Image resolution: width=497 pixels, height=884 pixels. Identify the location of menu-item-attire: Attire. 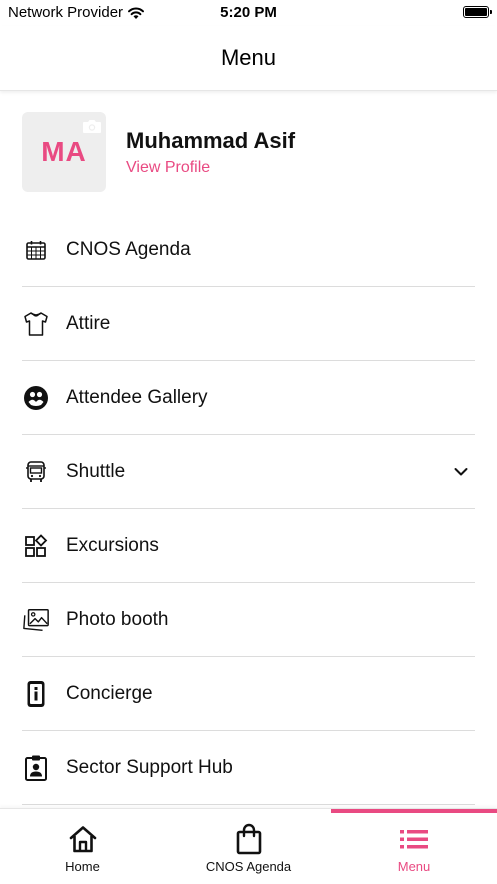
(248, 324).